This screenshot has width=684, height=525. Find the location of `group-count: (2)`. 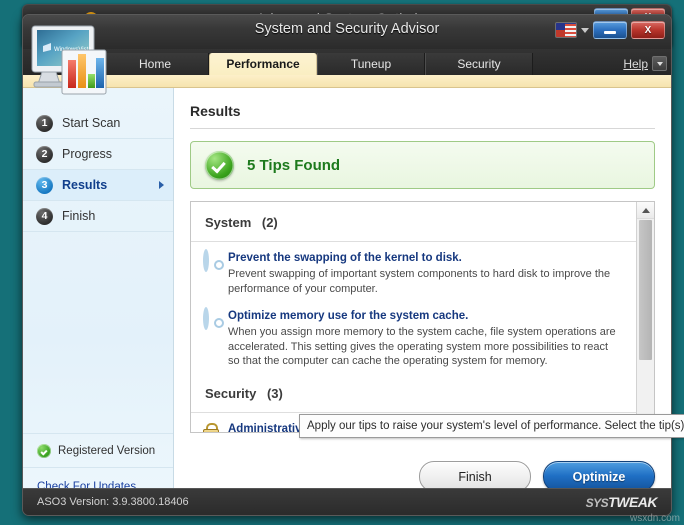

group-count: (2) is located at coordinates (269, 222).